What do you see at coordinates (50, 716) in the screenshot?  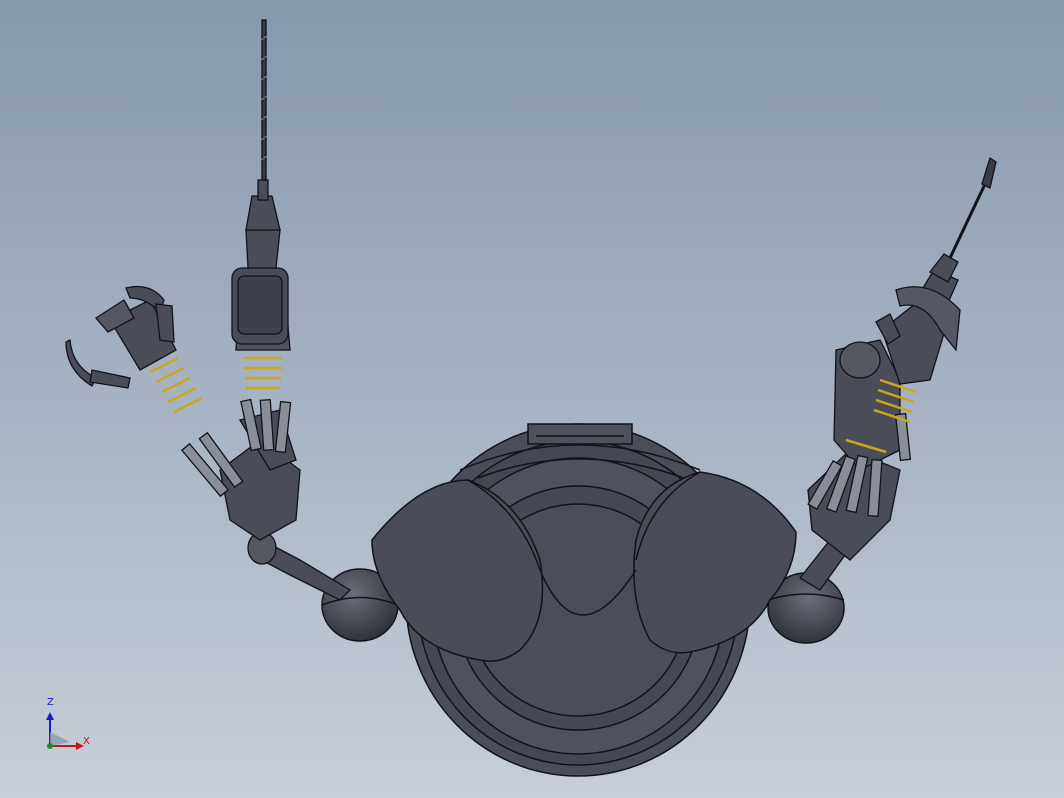 I see `z-axis-arrowhead` at bounding box center [50, 716].